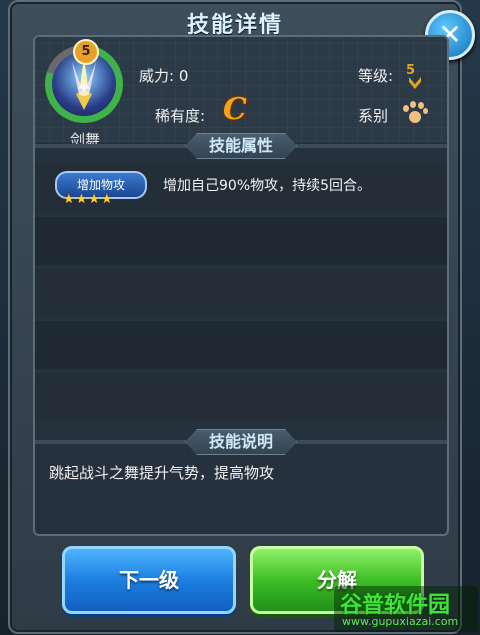 The height and width of the screenshot is (635, 480). I want to click on star-rating: ★★★★, so click(88, 199).